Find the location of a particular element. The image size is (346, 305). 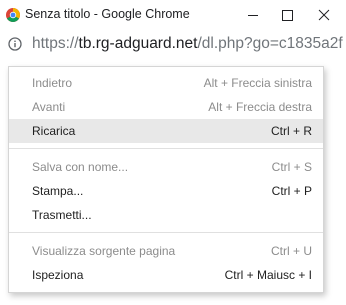

menu-item-save-as: Salva con nome... Ctrl + S is located at coordinates (166, 167).